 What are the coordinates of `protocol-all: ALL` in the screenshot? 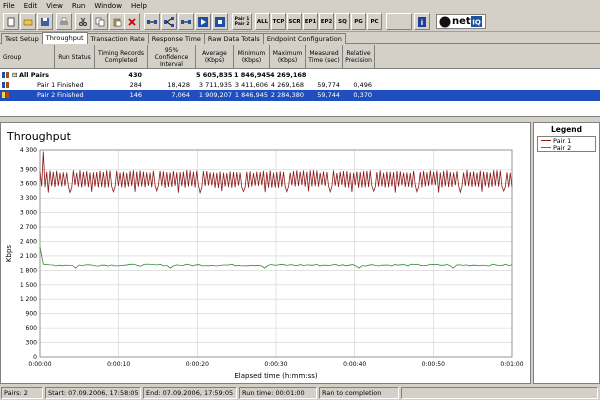 It's located at (262, 21).